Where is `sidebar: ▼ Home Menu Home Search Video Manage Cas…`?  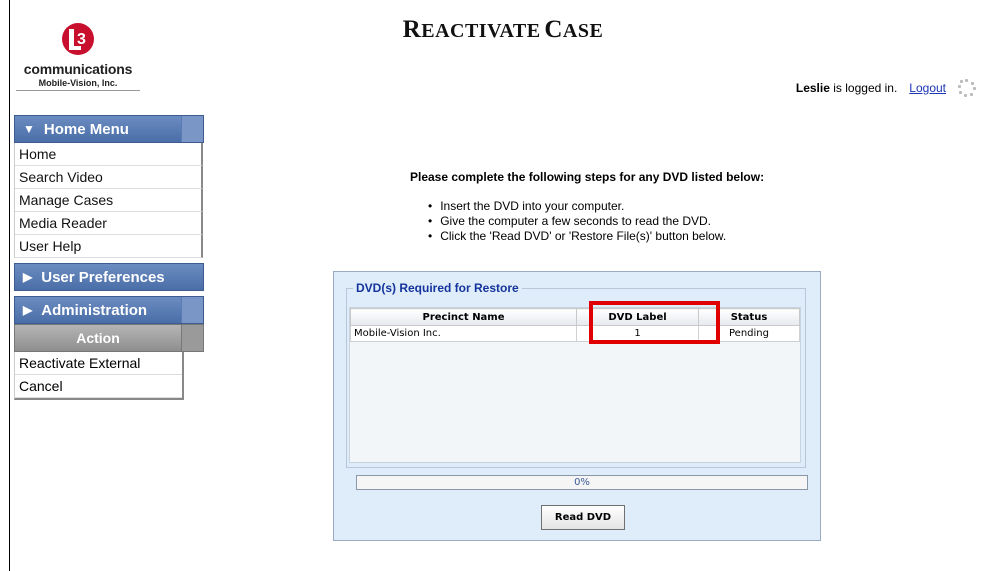
sidebar: ▼ Home Menu Home Search Video Manage Cas… is located at coordinates (109, 257).